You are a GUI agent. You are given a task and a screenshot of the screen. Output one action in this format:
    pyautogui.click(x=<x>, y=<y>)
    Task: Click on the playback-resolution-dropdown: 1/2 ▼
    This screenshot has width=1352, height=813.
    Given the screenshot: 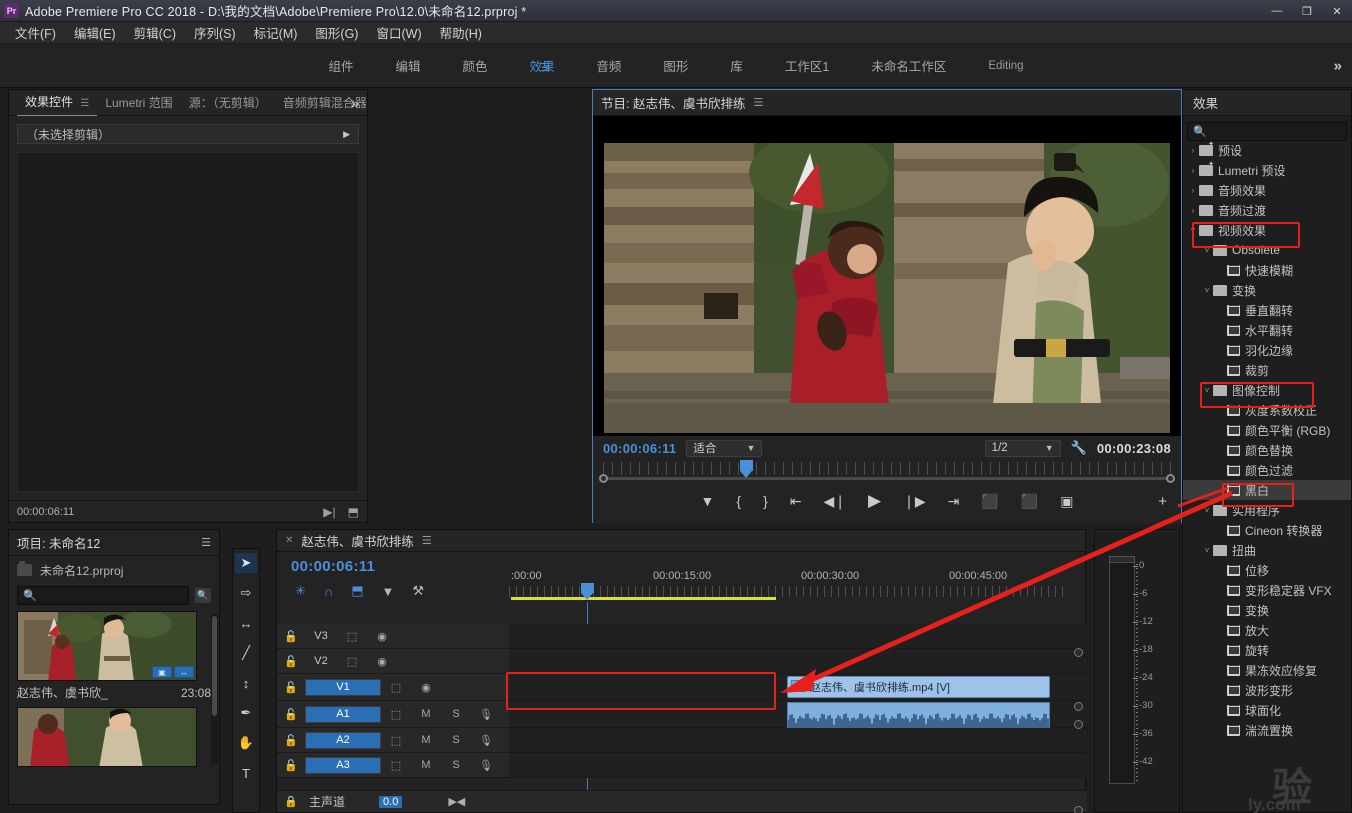 What is the action you would take?
    pyautogui.click(x=1022, y=448)
    